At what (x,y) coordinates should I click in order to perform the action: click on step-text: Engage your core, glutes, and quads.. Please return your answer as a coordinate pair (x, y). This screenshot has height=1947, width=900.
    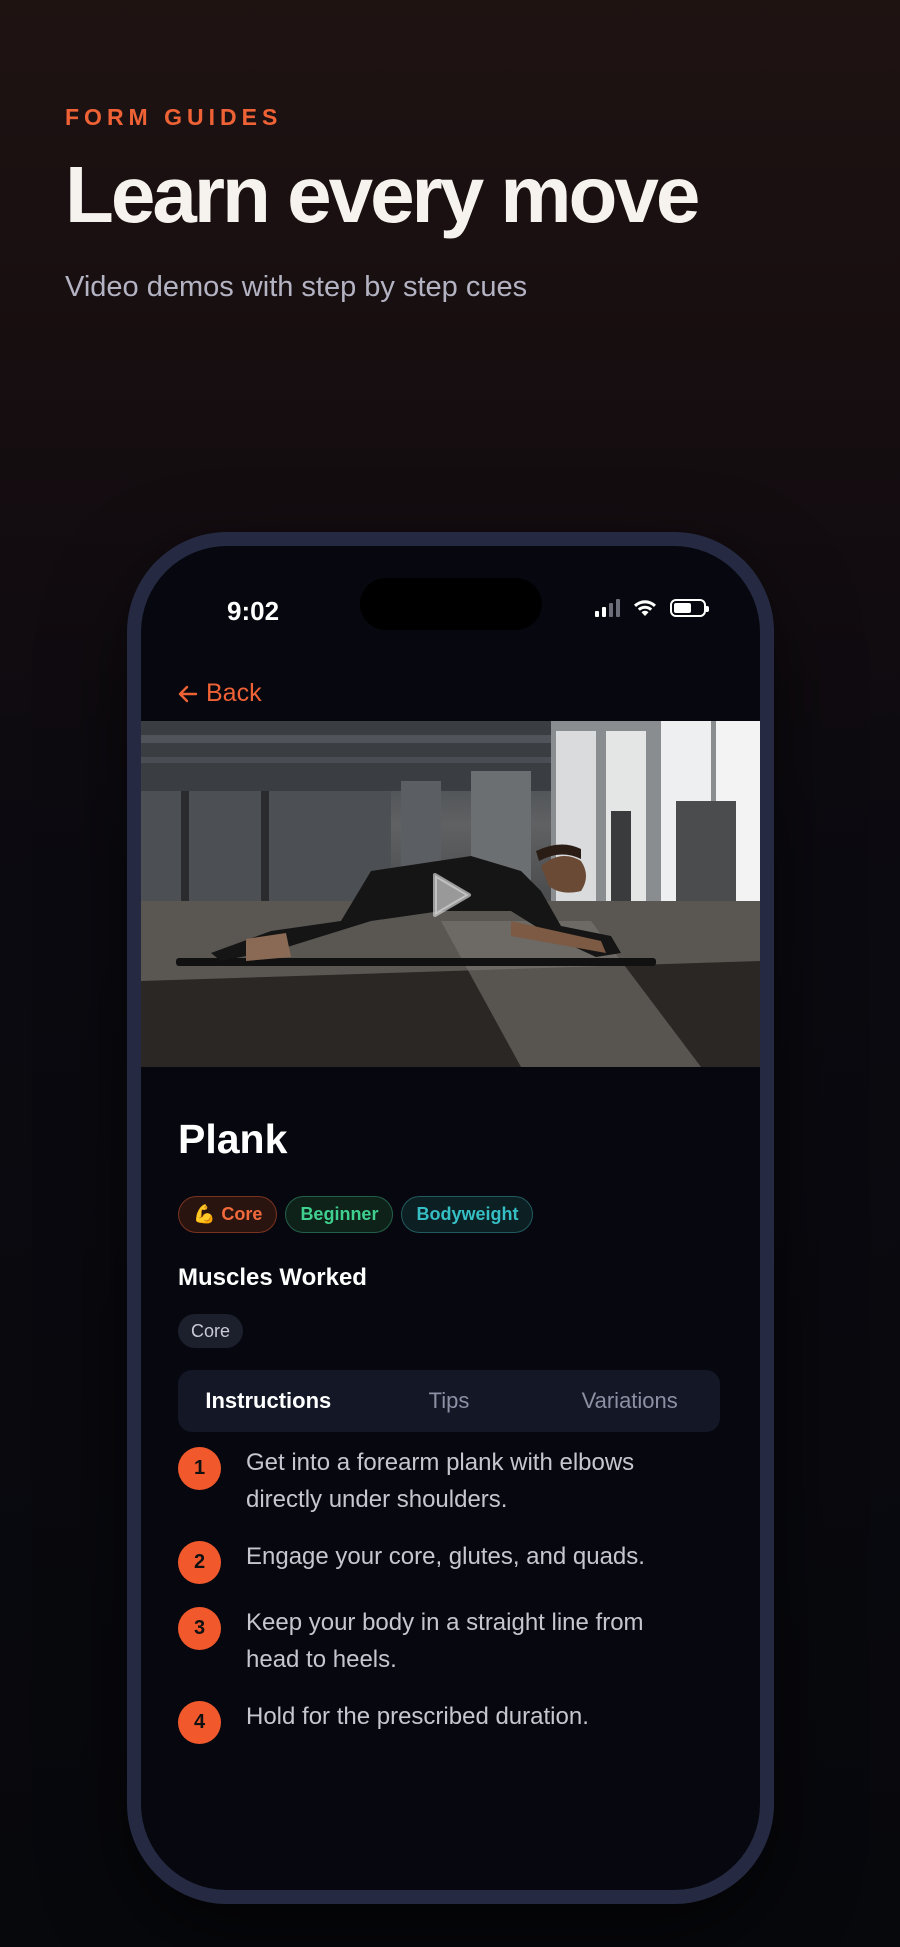
    Looking at the image, I should click on (445, 1556).